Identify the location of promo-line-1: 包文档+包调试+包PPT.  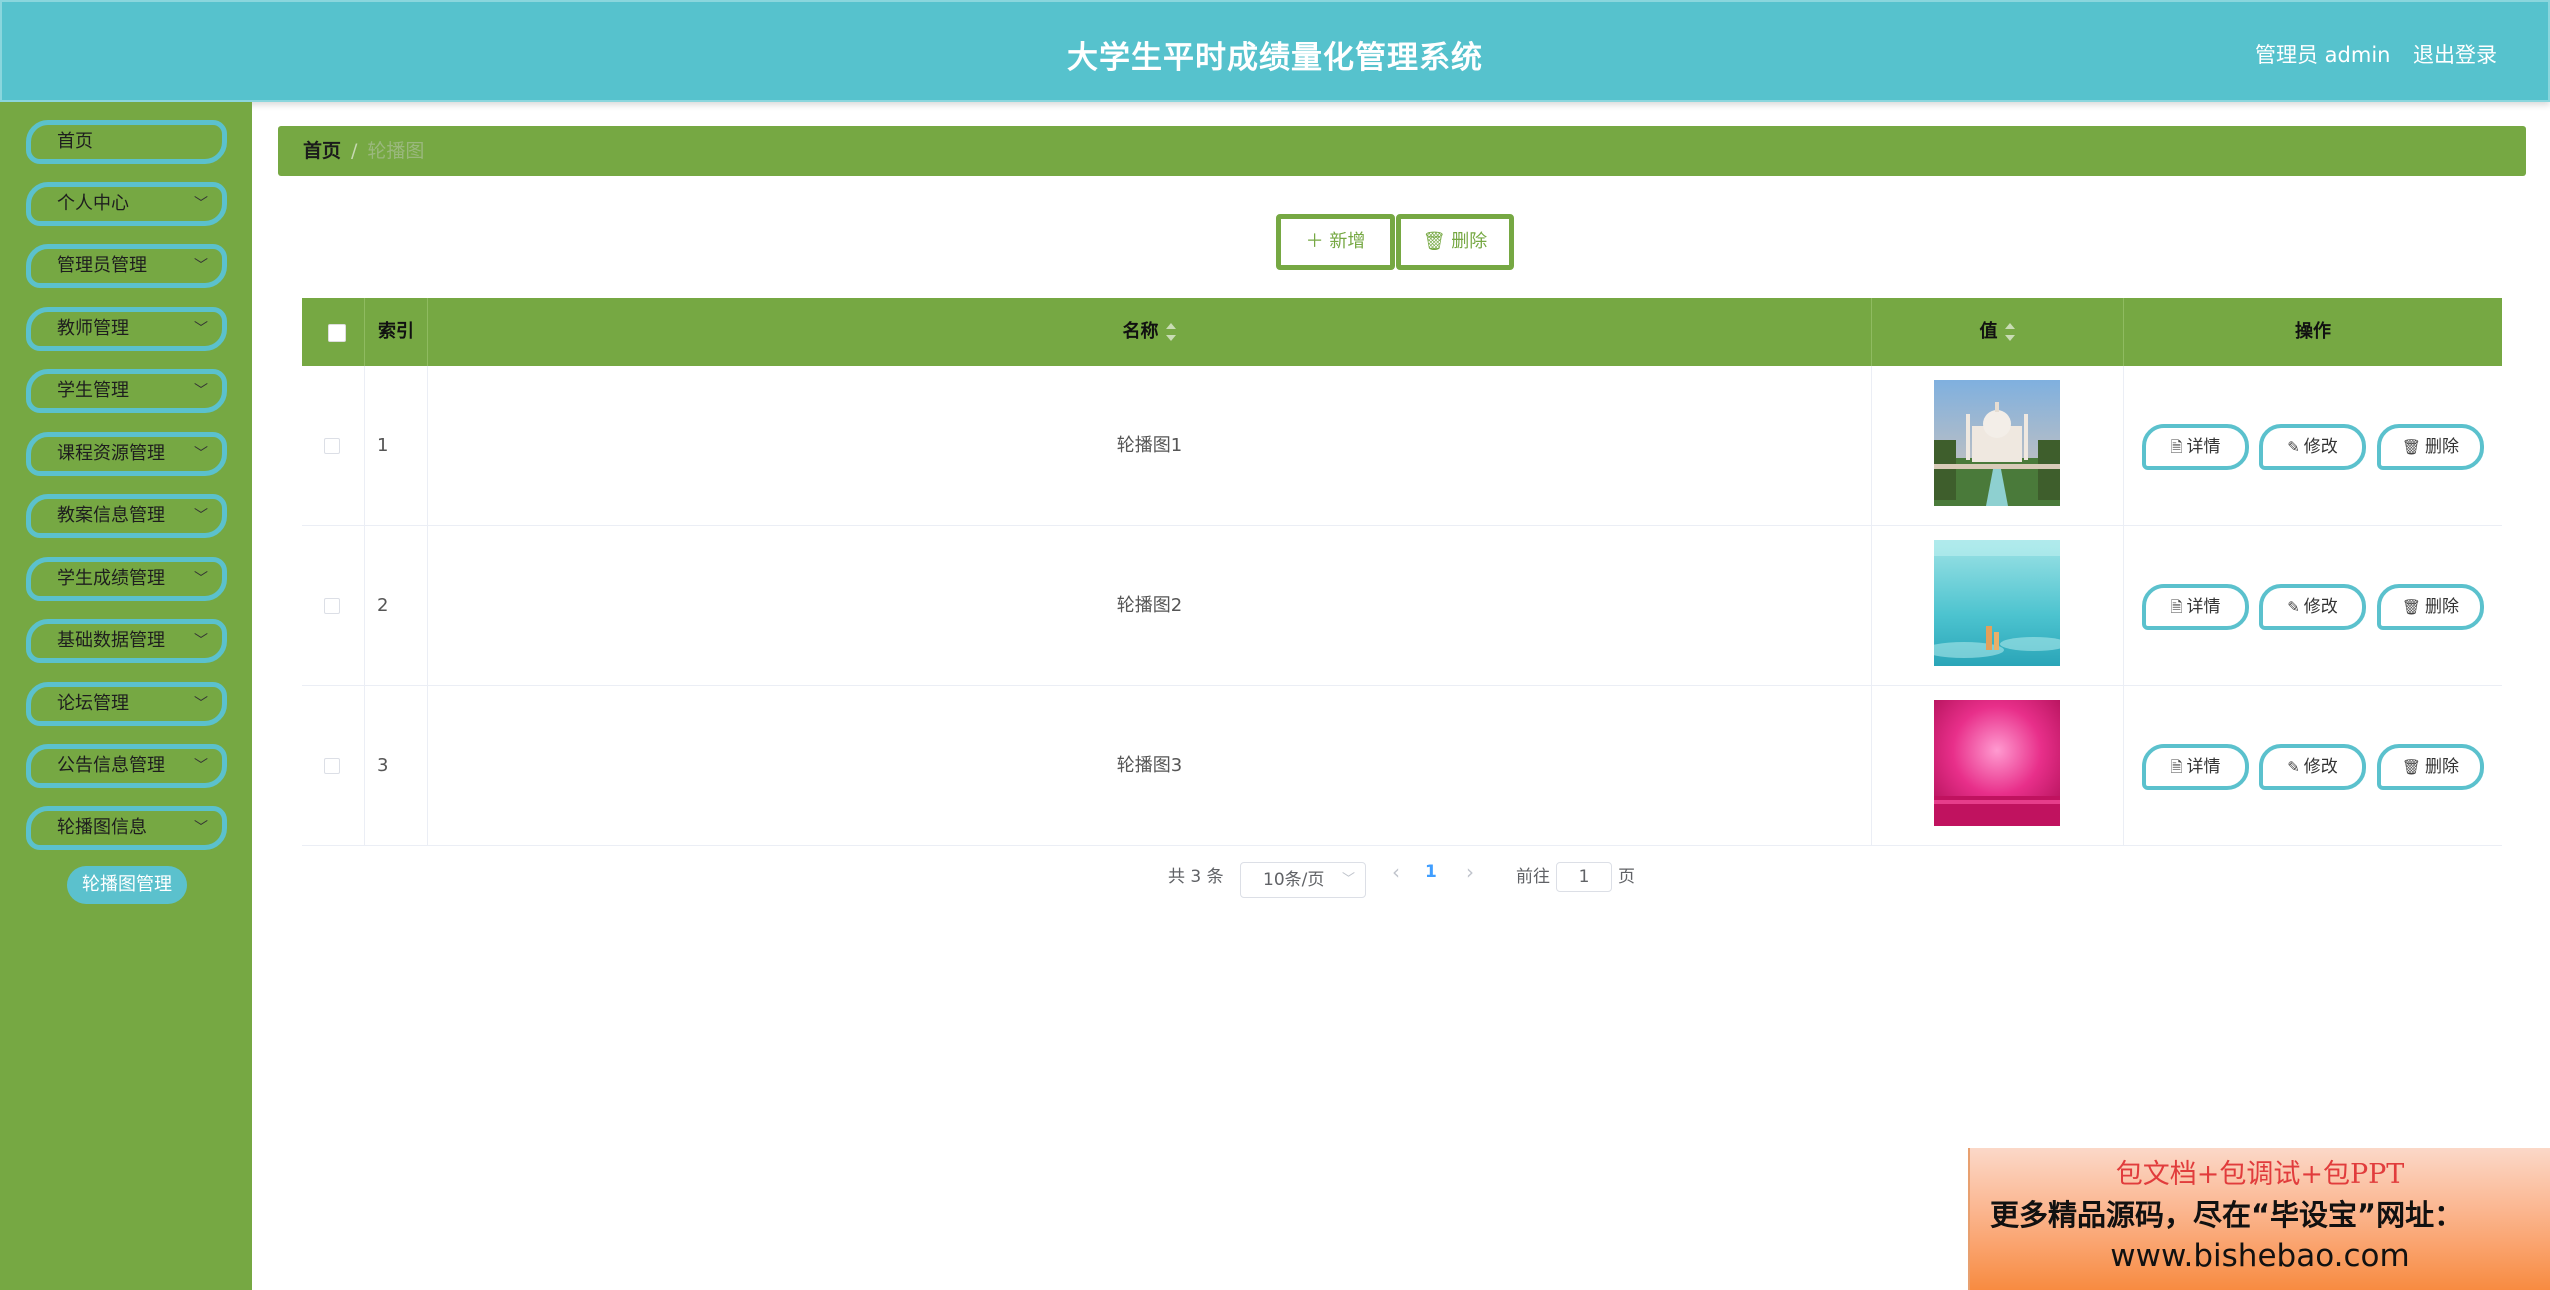
(2260, 1174).